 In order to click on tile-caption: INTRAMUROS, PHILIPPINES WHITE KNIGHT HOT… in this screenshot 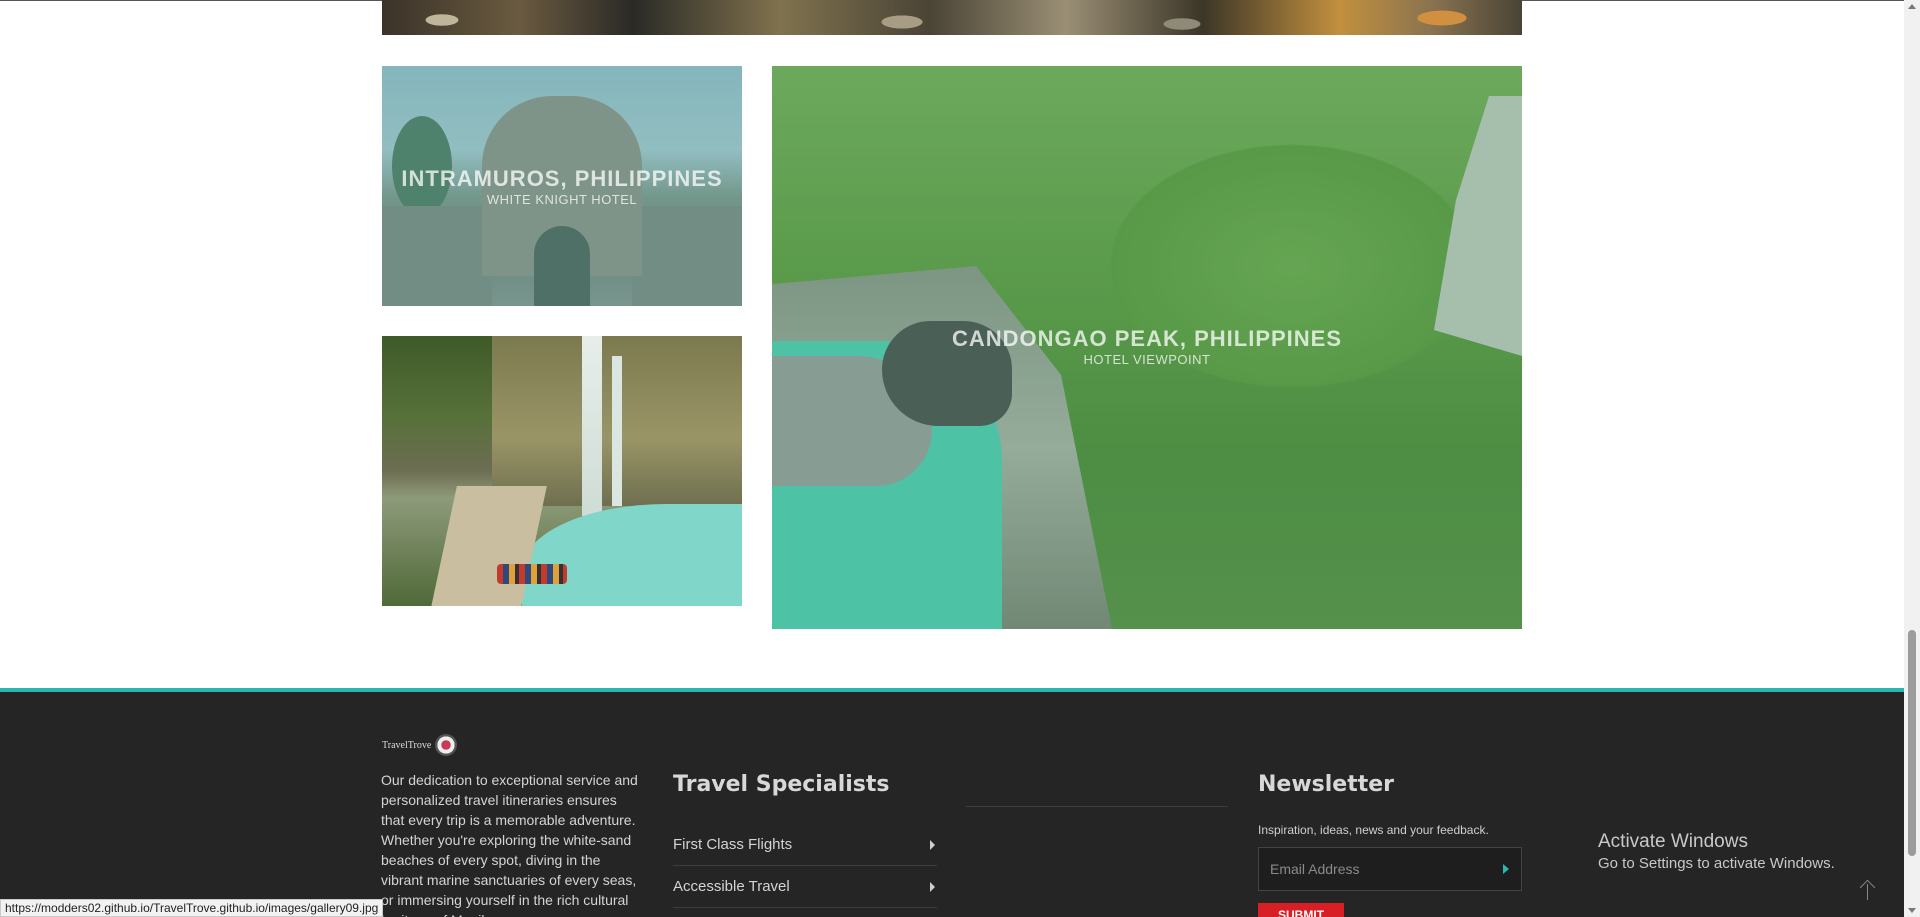, I will do `click(562, 186)`.